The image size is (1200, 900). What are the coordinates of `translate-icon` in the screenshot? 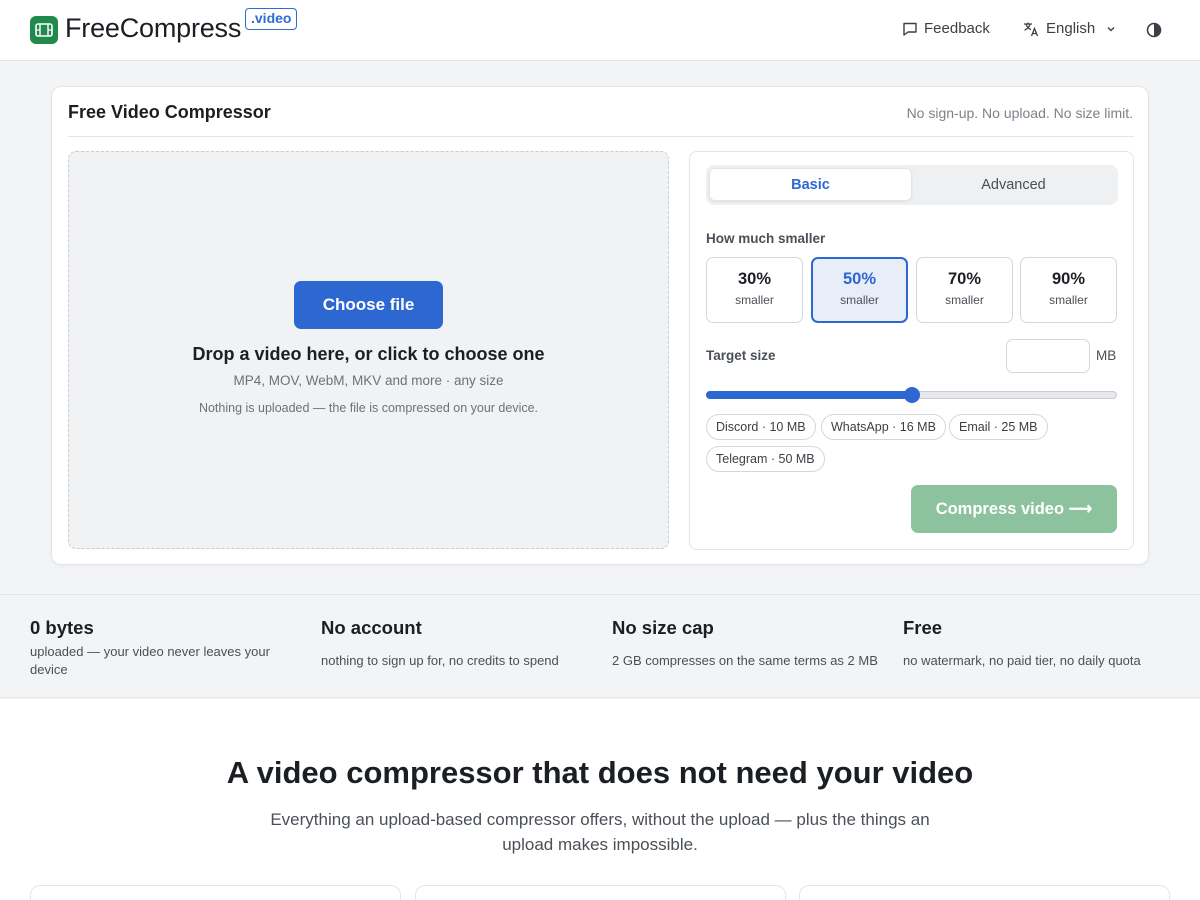 It's located at (1031, 29).